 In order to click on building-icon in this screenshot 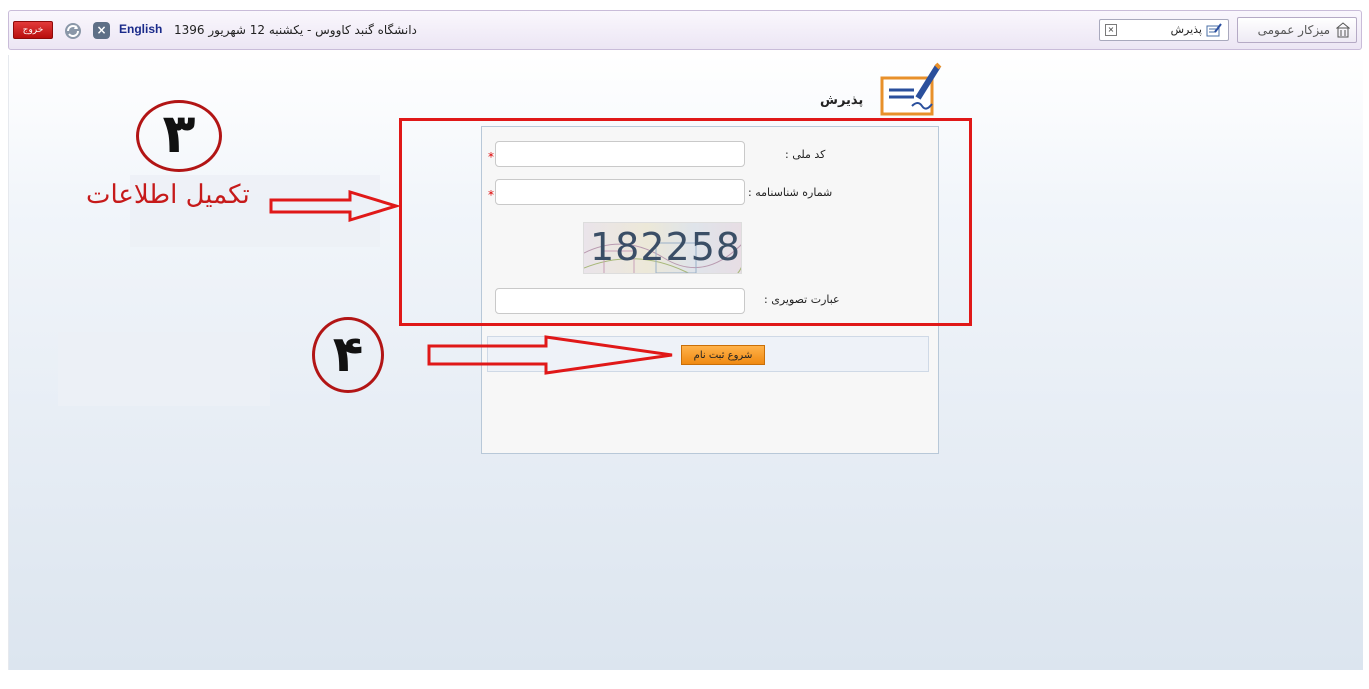, I will do `click(1343, 30)`.